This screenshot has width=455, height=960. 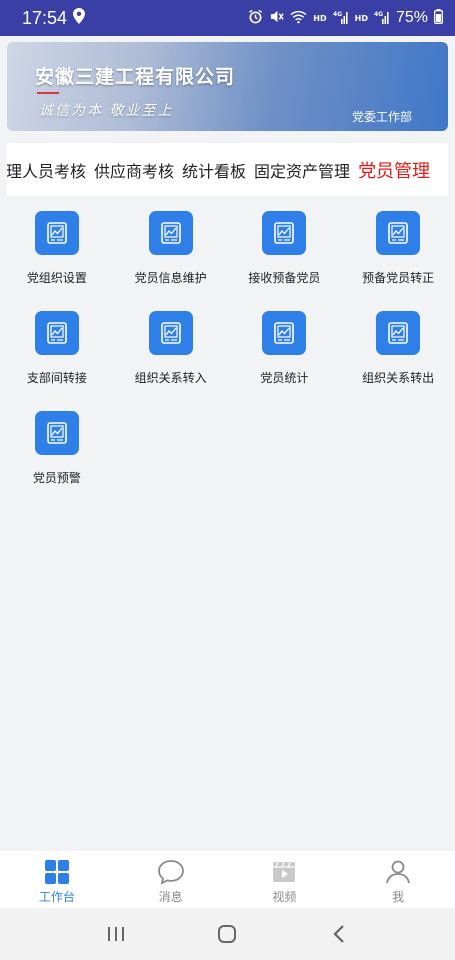 I want to click on tabs-scroll: 管理人员考核供应商考核统计看板固定资产管理党员管理, so click(x=222, y=169).